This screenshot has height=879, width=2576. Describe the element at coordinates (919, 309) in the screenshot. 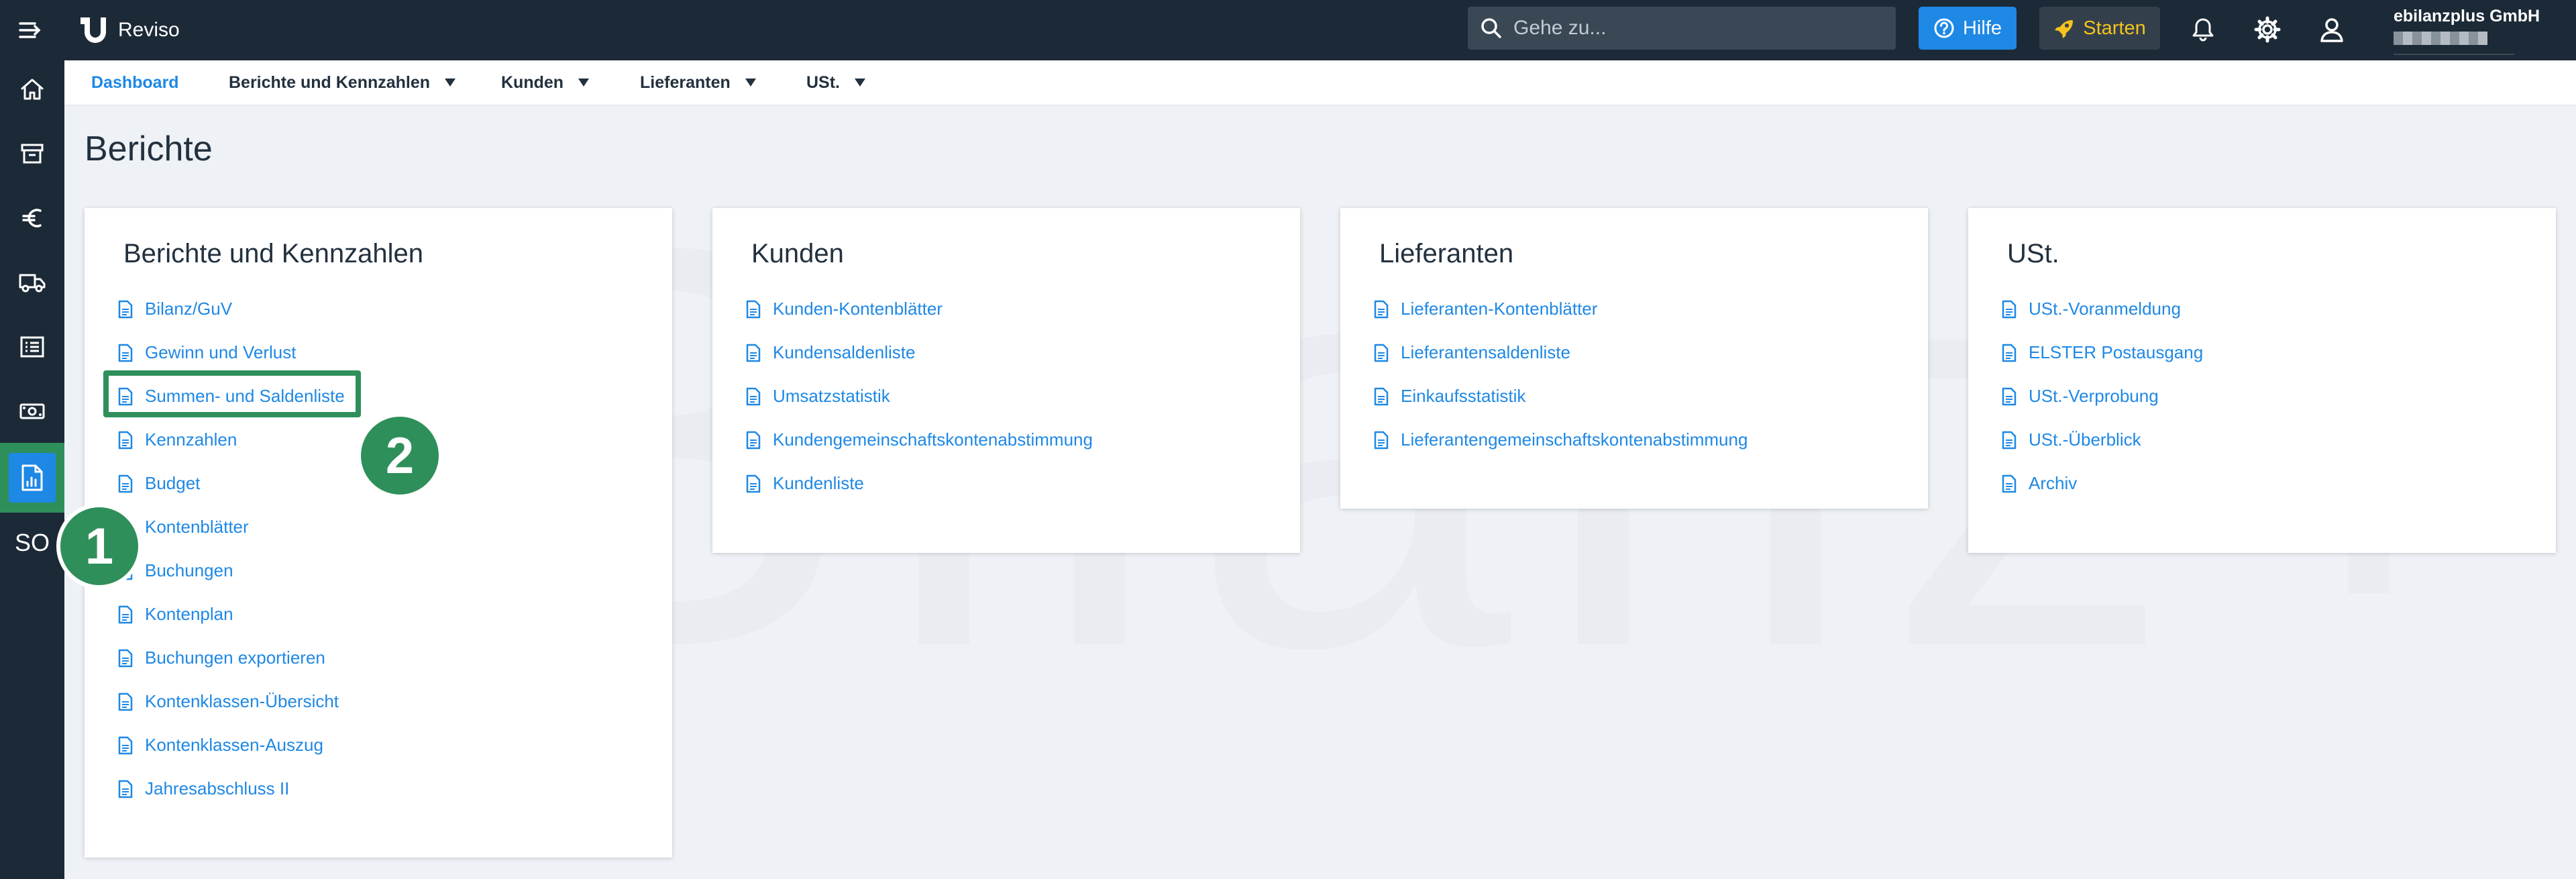

I see `report-link-kunden-kontenblaetter: Kunden-Kontenblätter` at that location.